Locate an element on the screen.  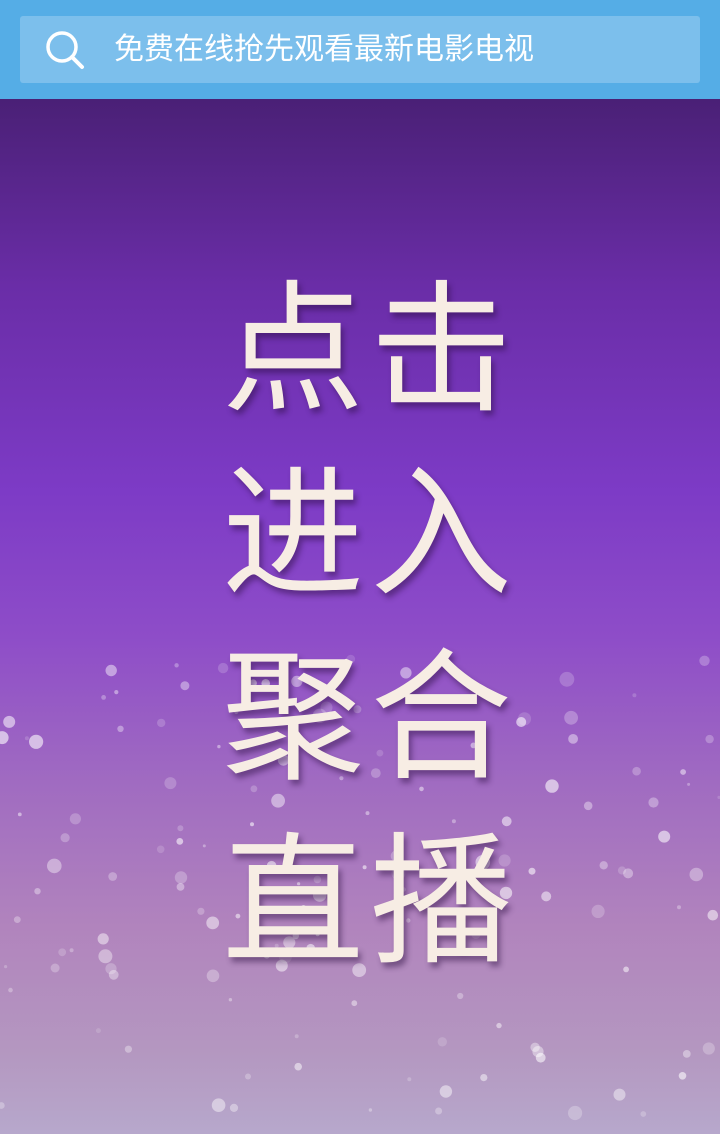
banner-line-3: 聚合 is located at coordinates (370, 718).